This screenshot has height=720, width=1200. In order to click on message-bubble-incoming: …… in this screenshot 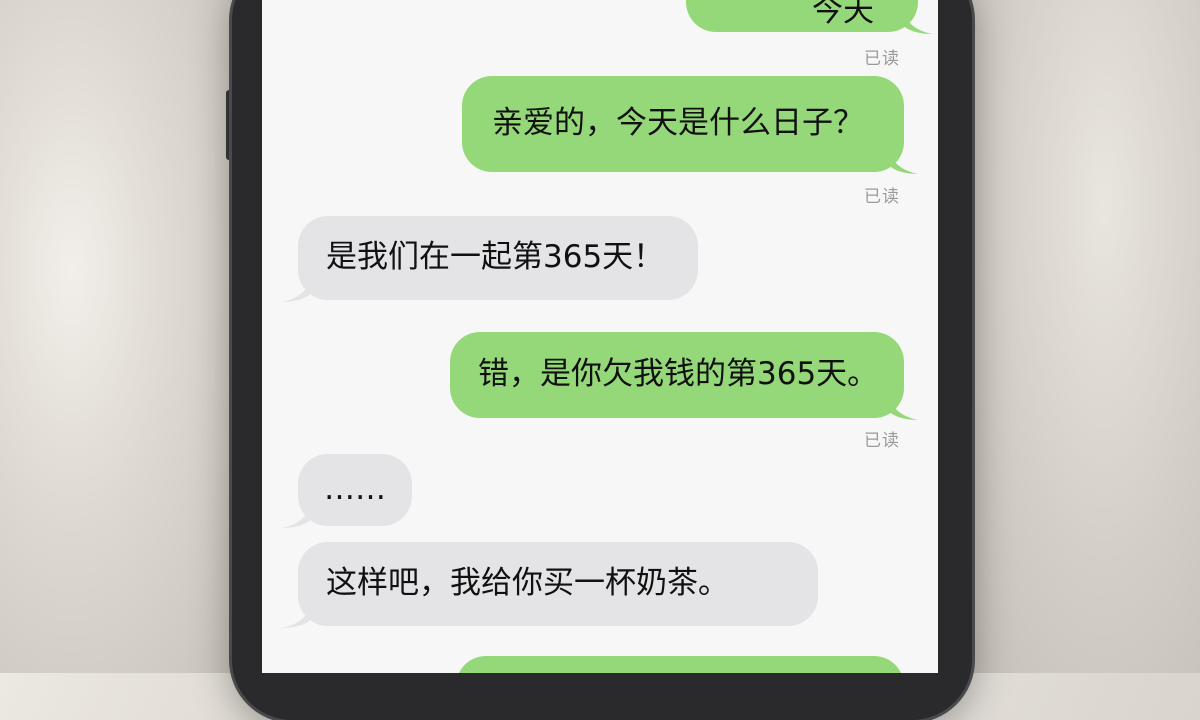, I will do `click(347, 491)`.